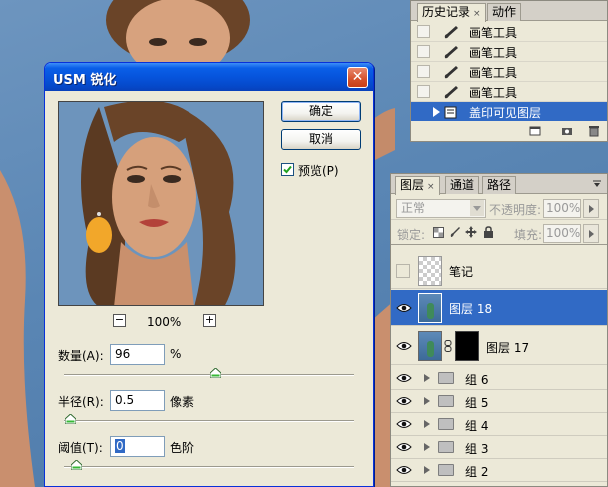  What do you see at coordinates (137, 446) in the screenshot?
I see `threshold-input: 0` at bounding box center [137, 446].